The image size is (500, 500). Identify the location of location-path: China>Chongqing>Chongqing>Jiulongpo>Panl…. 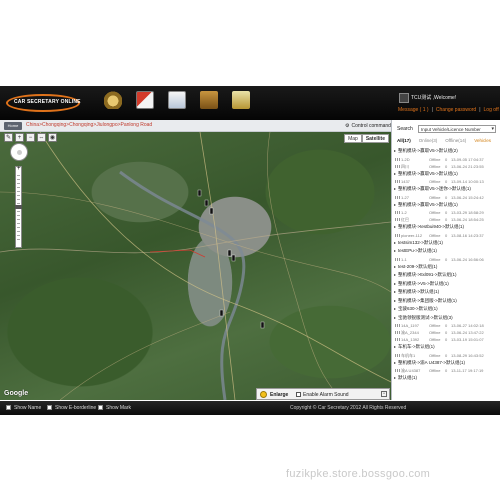
(89, 125).